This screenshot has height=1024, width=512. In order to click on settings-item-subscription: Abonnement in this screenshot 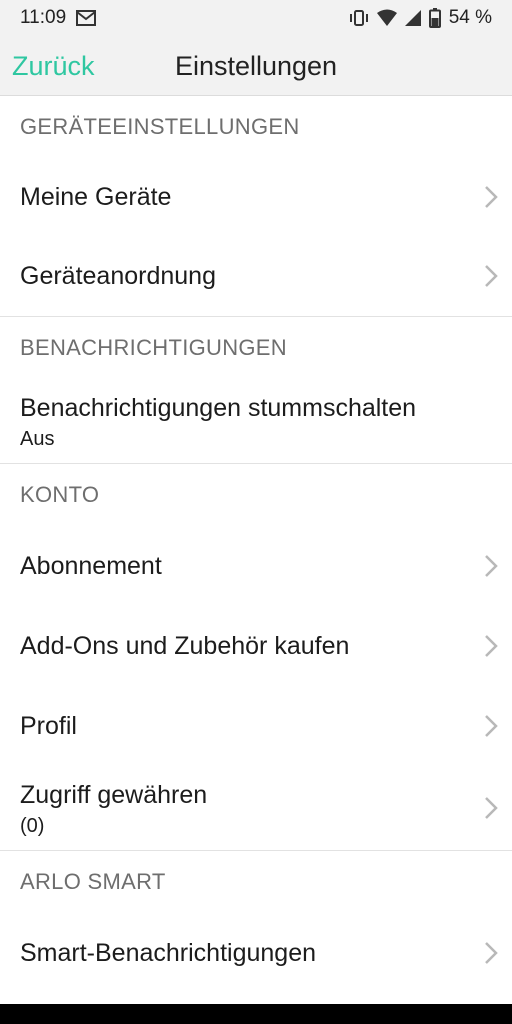, I will do `click(256, 566)`.